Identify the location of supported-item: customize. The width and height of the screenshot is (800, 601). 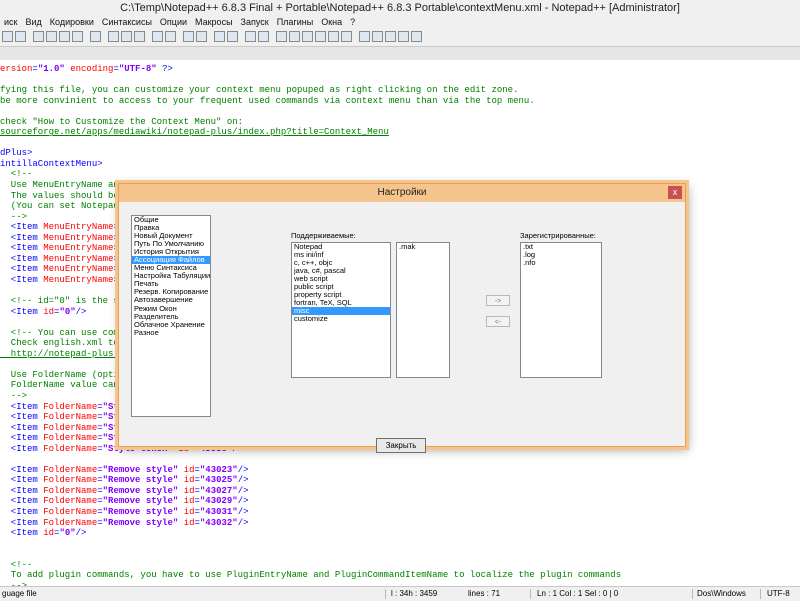
(341, 319).